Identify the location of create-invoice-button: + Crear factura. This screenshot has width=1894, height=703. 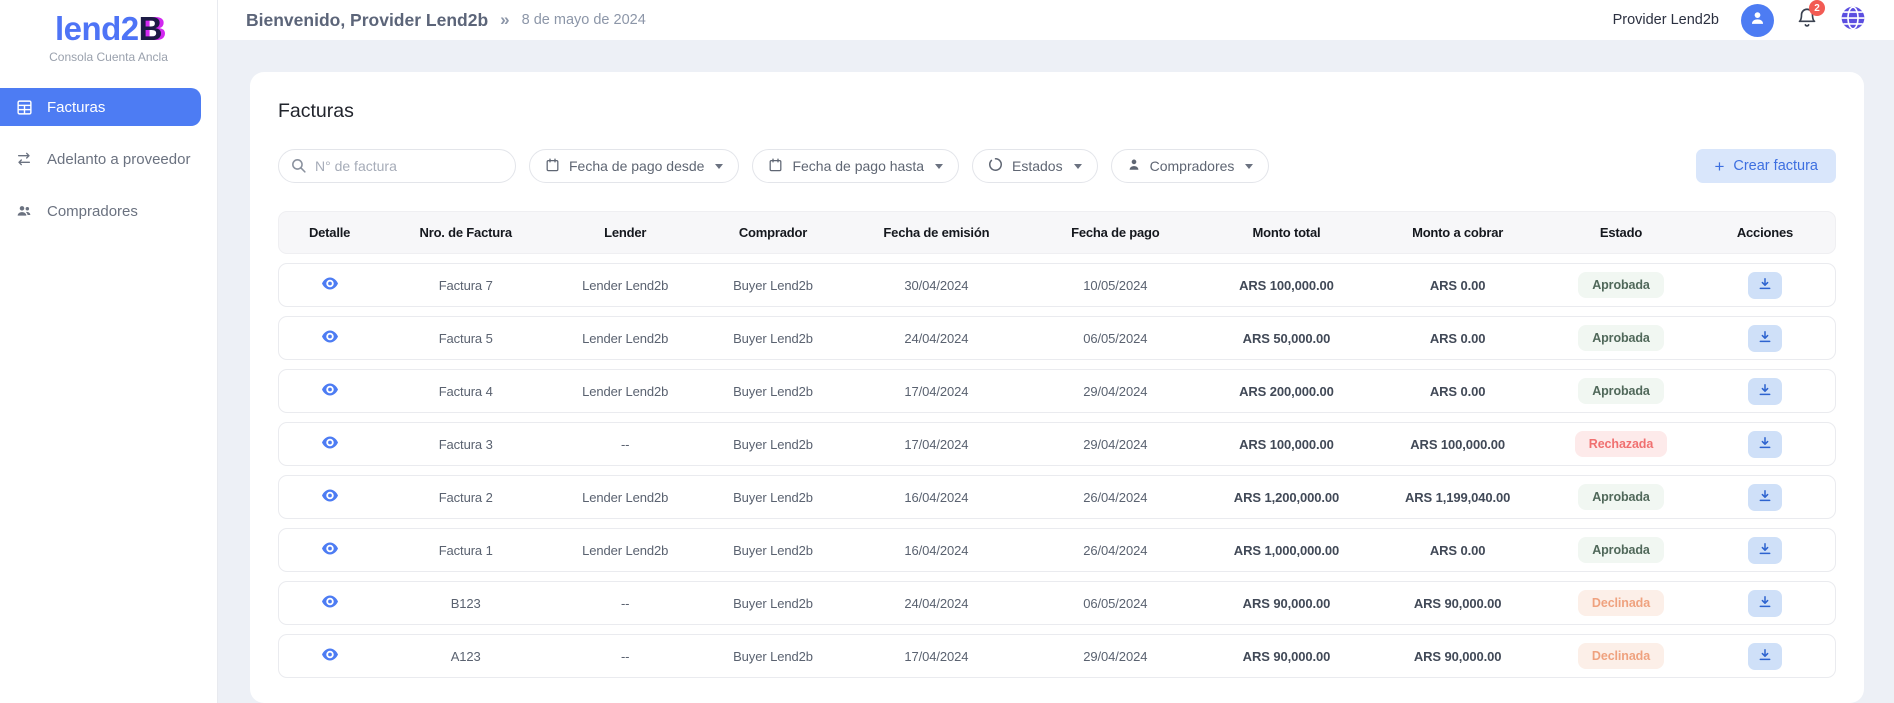
(1766, 166).